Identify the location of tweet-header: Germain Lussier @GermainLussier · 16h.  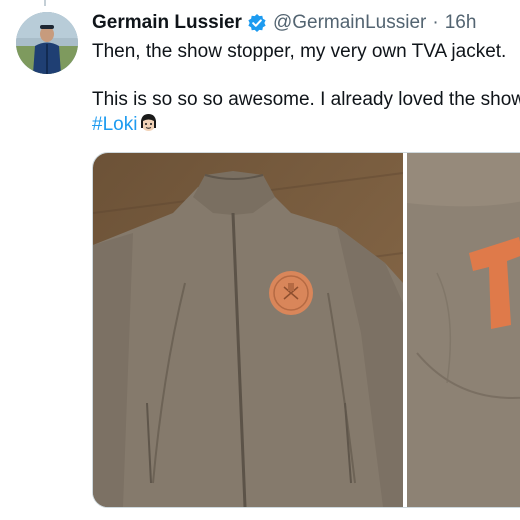
(284, 23).